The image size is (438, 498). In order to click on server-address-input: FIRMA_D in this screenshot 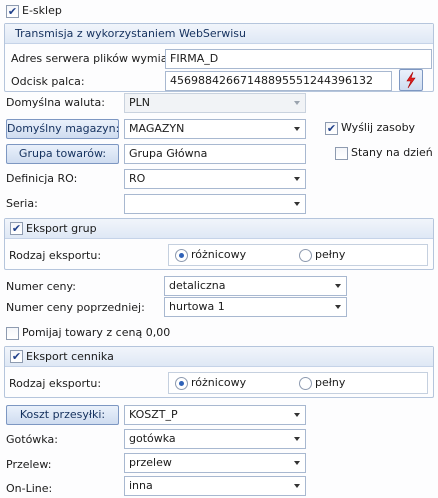, I will do `click(298, 59)`.